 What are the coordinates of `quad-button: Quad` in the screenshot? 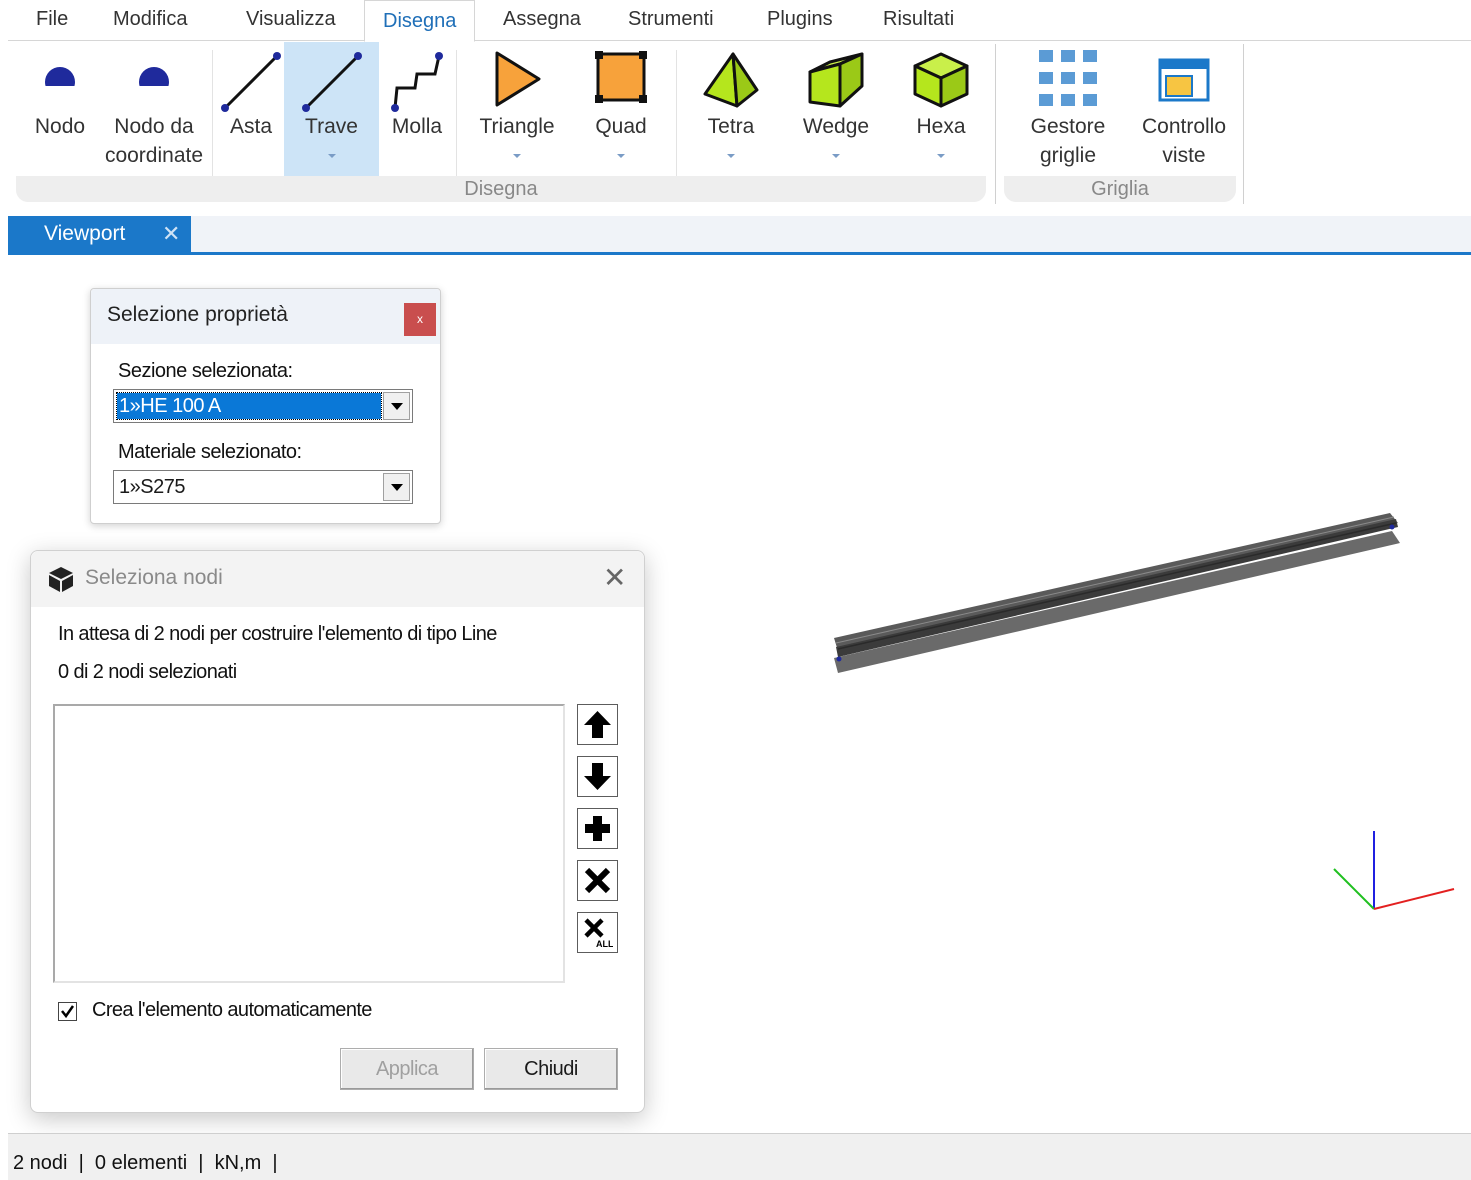 It's located at (621, 109).